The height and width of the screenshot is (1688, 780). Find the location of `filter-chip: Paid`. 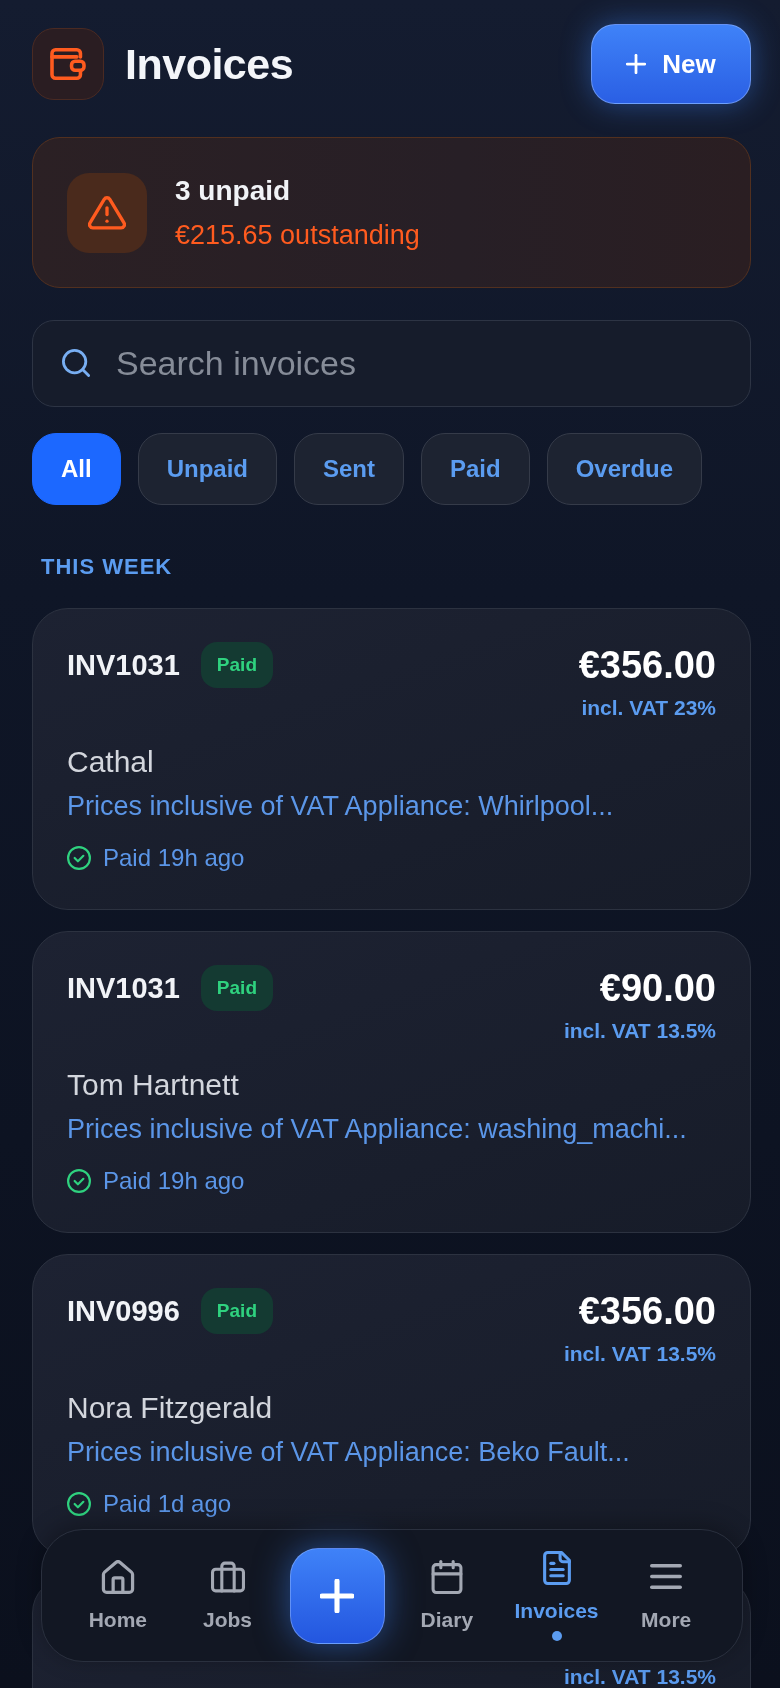

filter-chip: Paid is located at coordinates (475, 469).